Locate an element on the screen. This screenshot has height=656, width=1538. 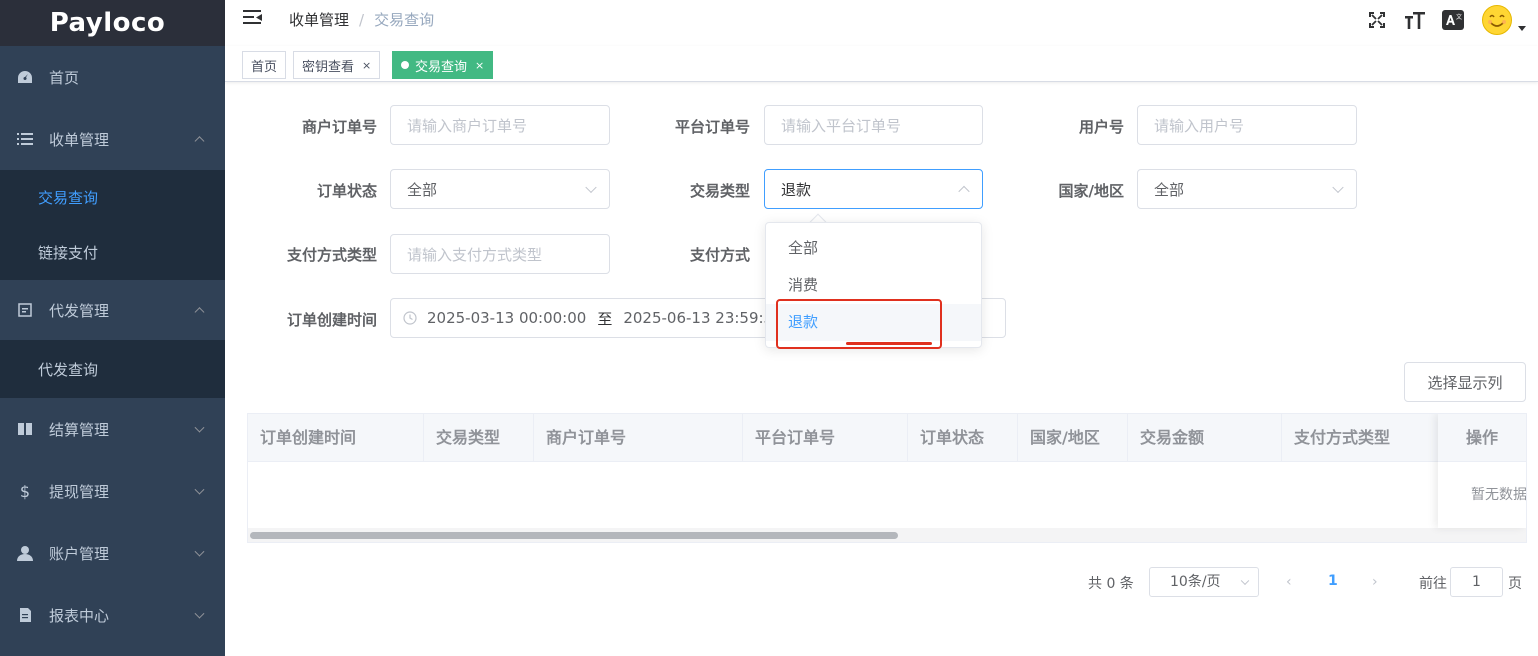
breadcrumb: 收单管理 / 交易查询 is located at coordinates (361, 19).